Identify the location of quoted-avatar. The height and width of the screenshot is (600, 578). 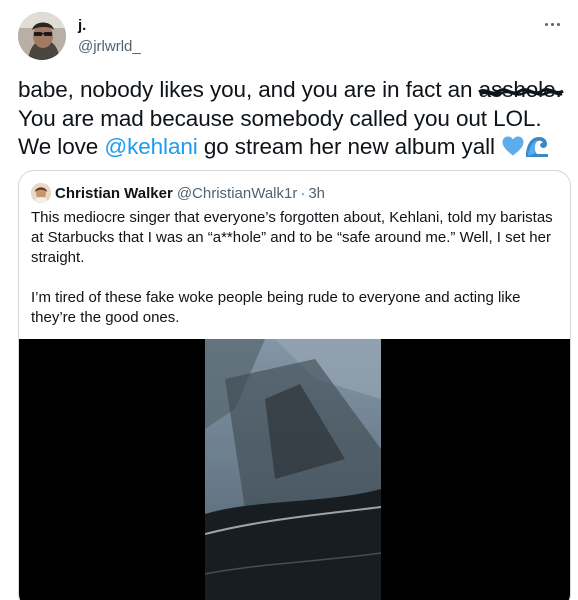
(41, 193).